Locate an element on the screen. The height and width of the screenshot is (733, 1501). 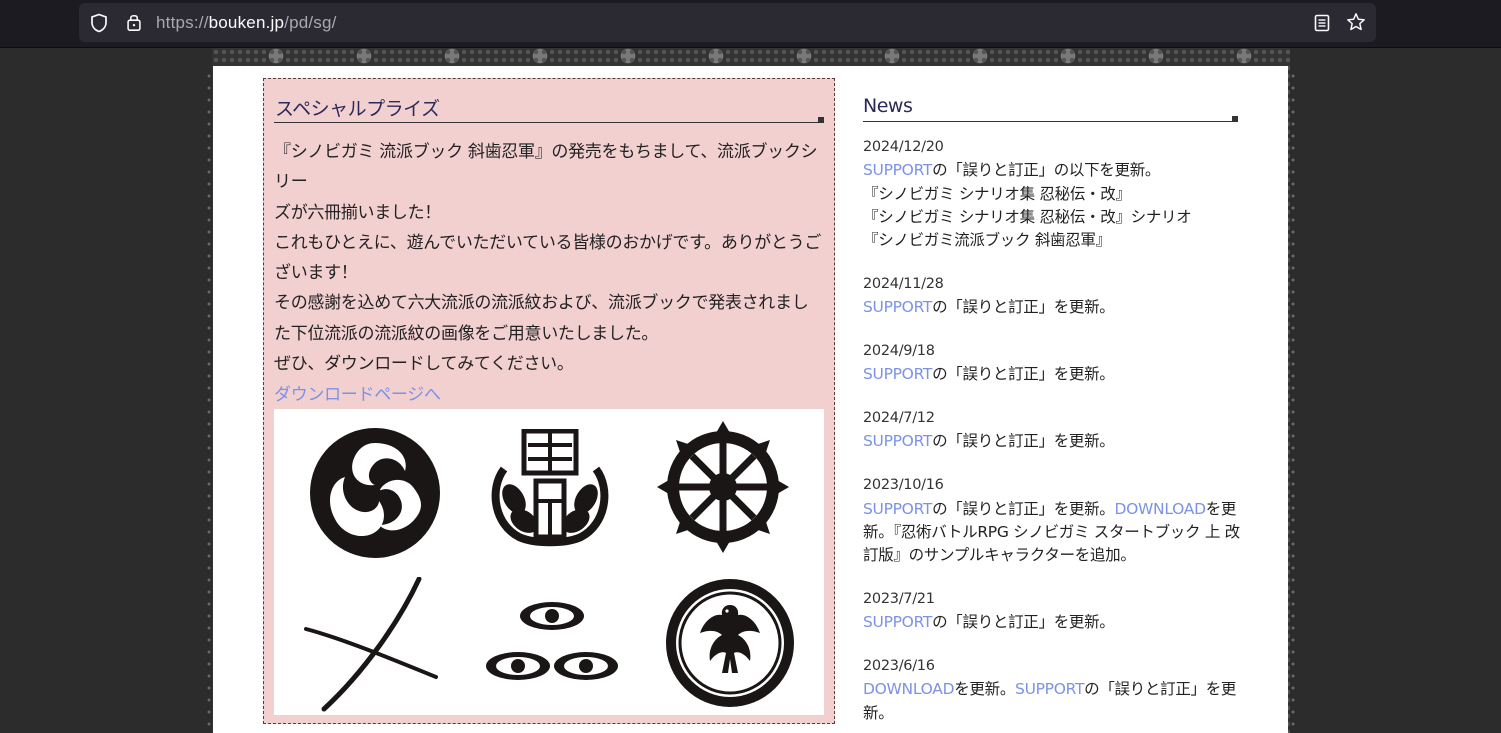
tomoe-emblem-icon is located at coordinates (375, 493).